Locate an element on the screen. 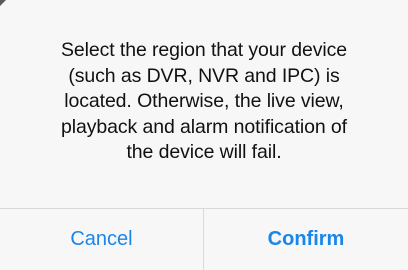  cancel-button: Cancel is located at coordinates (101, 239).